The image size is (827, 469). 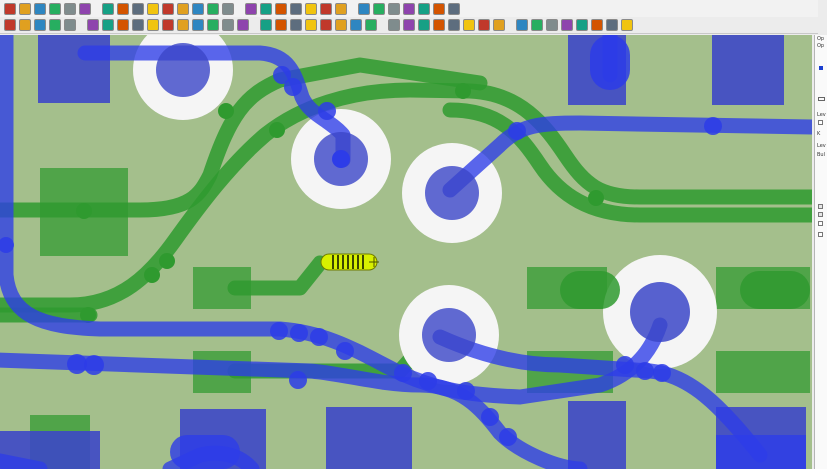 I want to click on star-icon, so click(x=409, y=8).